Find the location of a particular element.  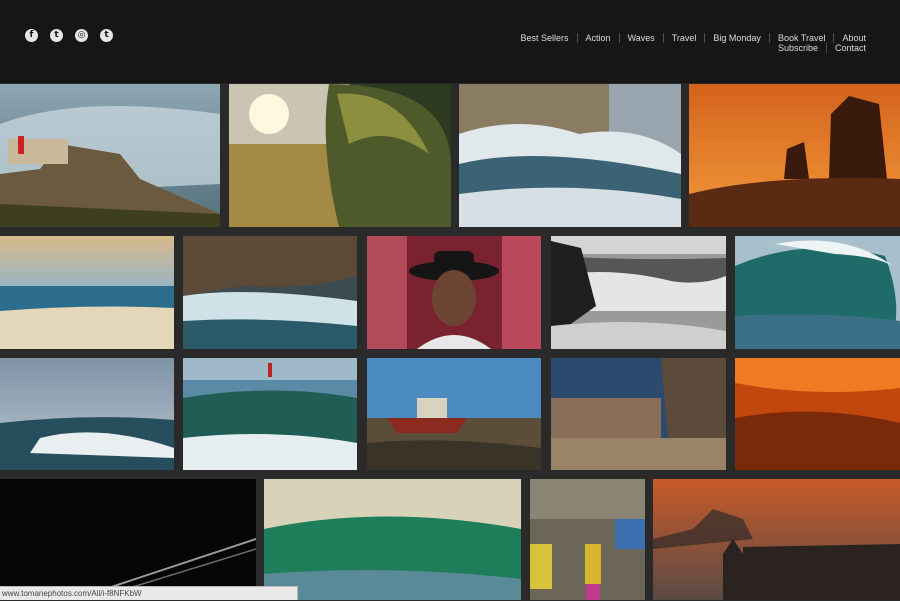

nav-item-action: Action is located at coordinates (597, 38).